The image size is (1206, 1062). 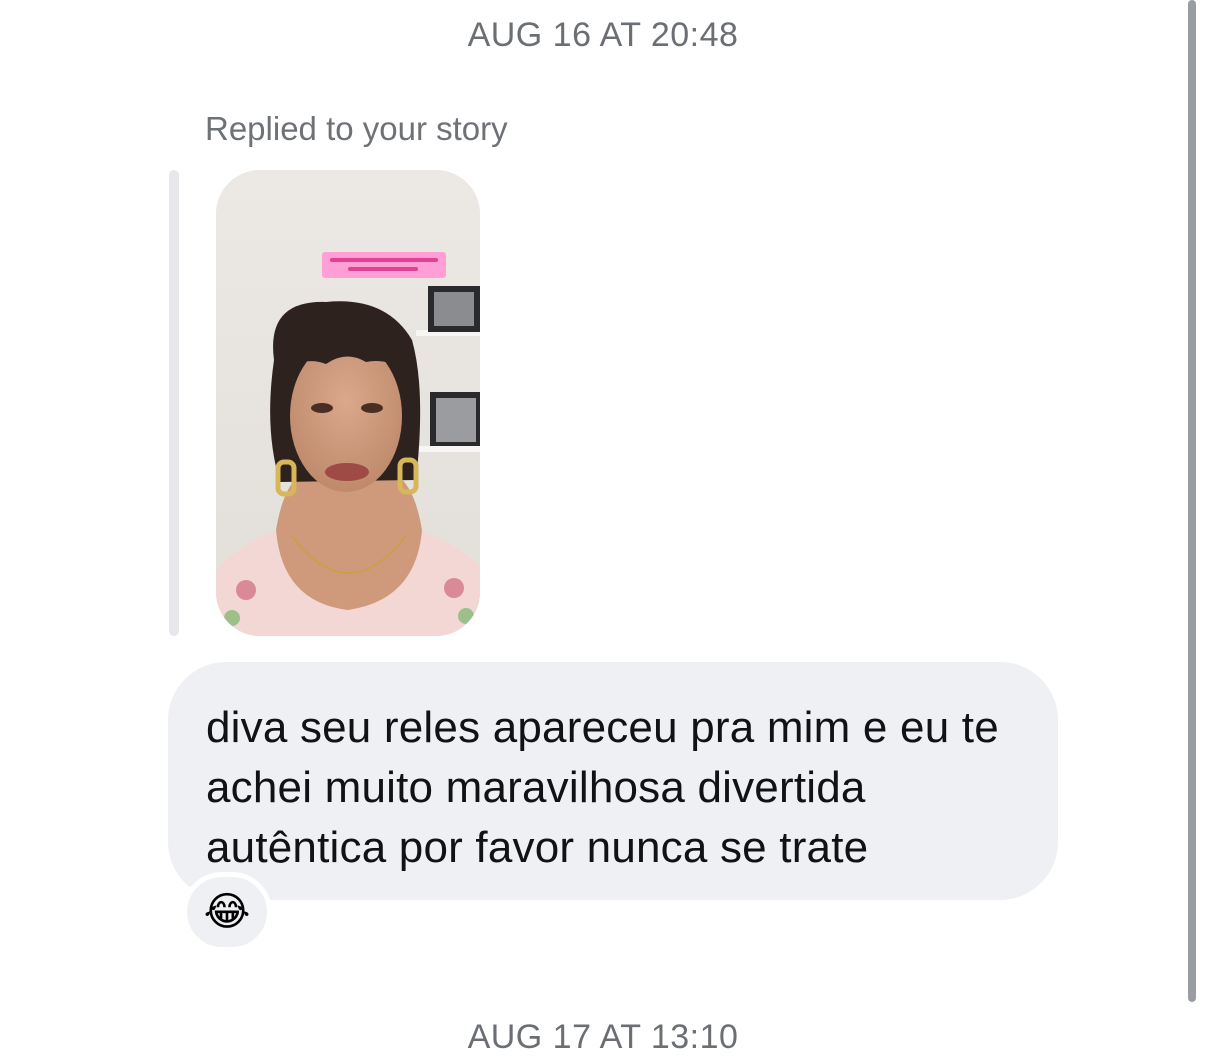 I want to click on story-image, so click(x=348, y=403).